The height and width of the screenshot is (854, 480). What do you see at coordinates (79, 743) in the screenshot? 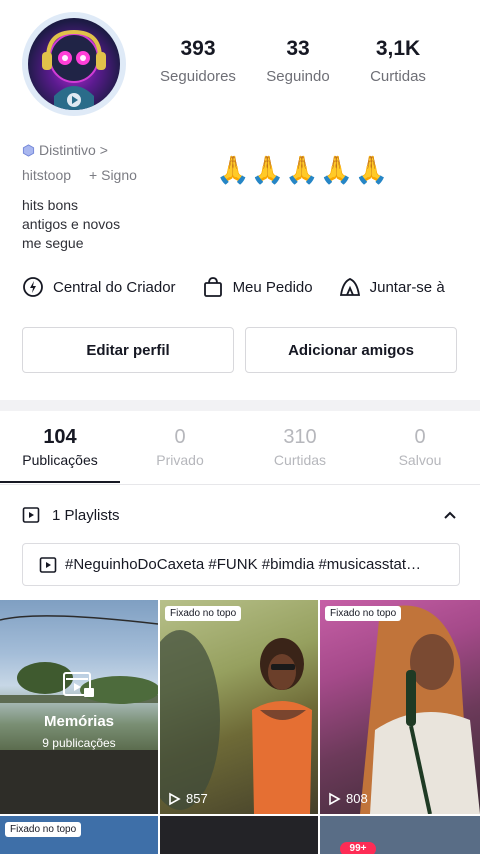
I see `memories-subtitle: 9 publicações` at bounding box center [79, 743].